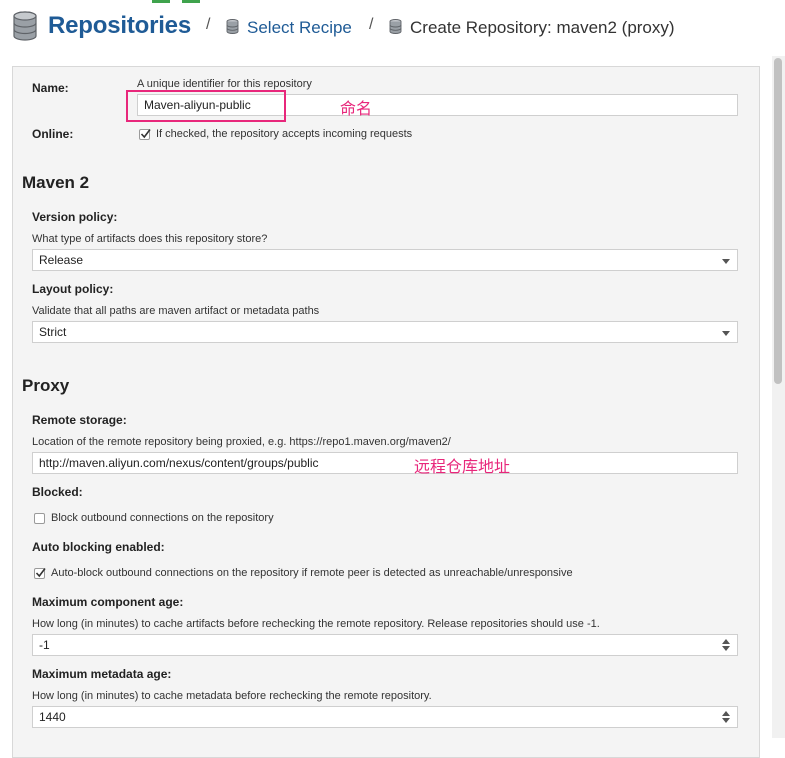 Image resolution: width=785 pixels, height=758 pixels. What do you see at coordinates (52, 717) in the screenshot?
I see `max-metadata-age-value: 1440` at bounding box center [52, 717].